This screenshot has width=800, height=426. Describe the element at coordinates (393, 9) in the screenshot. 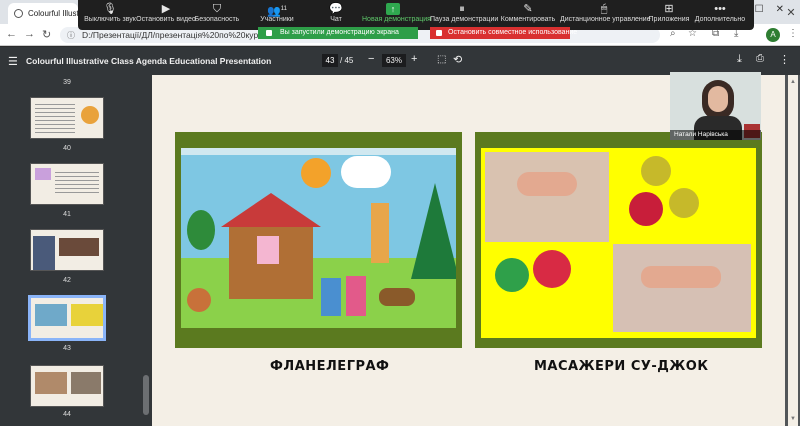

I see `share-screen-icon: ↑` at that location.